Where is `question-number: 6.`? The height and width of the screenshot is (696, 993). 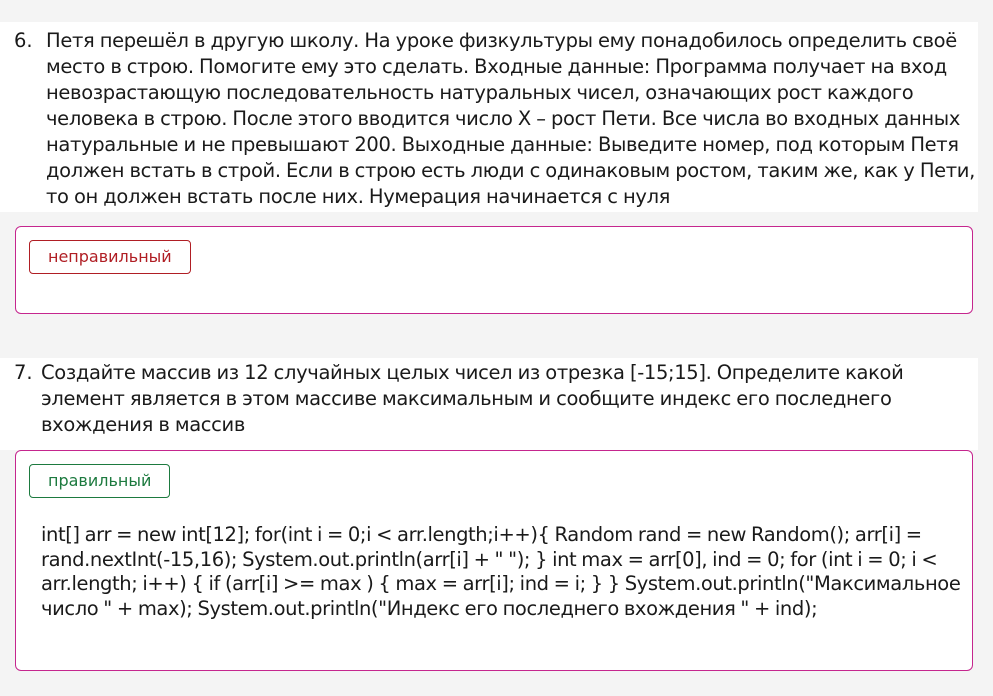
question-number: 6. is located at coordinates (23, 40).